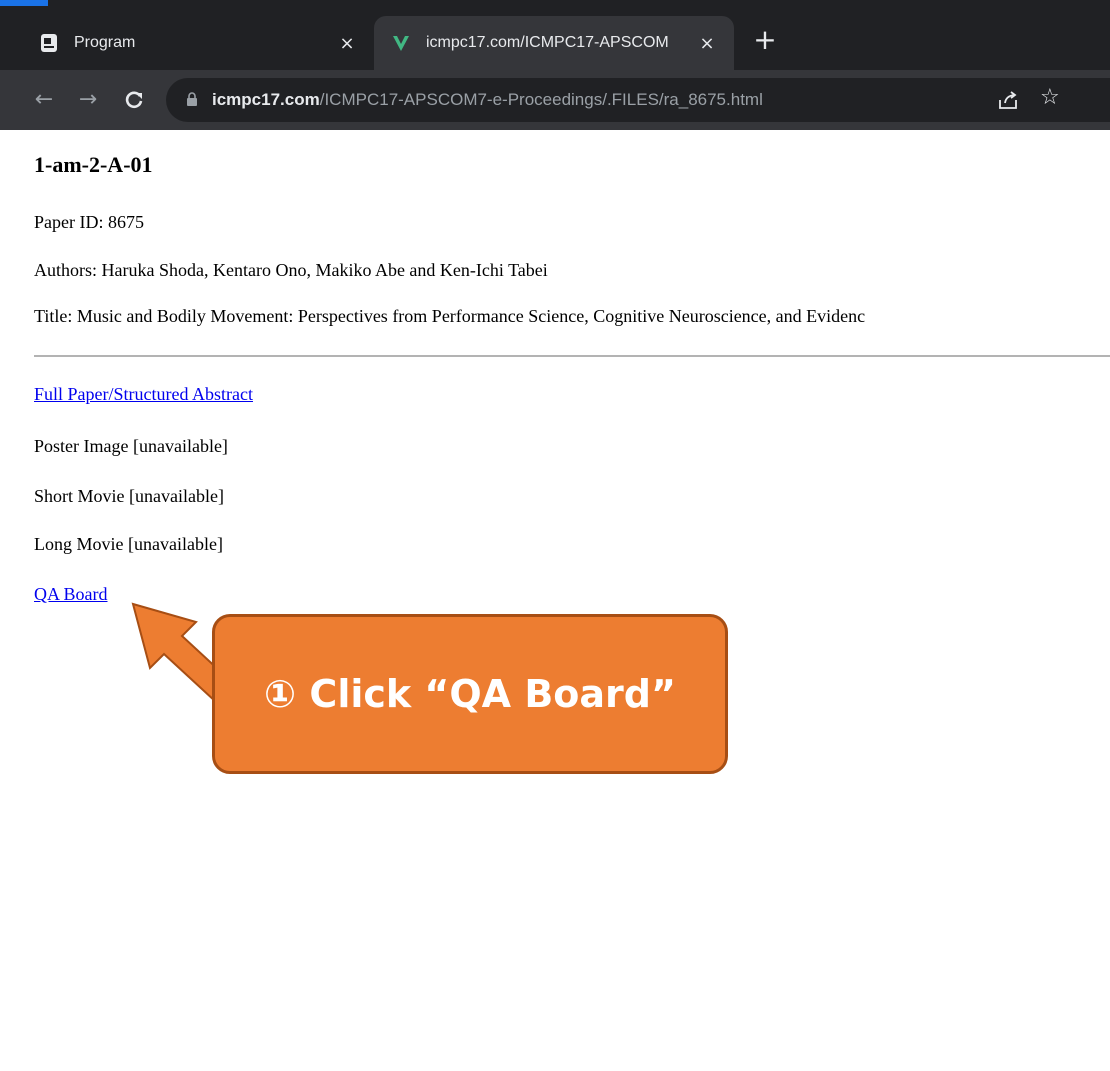 The width and height of the screenshot is (1110, 1071). Describe the element at coordinates (93, 164) in the screenshot. I see `page-title: 1-am-2-A-01` at that location.